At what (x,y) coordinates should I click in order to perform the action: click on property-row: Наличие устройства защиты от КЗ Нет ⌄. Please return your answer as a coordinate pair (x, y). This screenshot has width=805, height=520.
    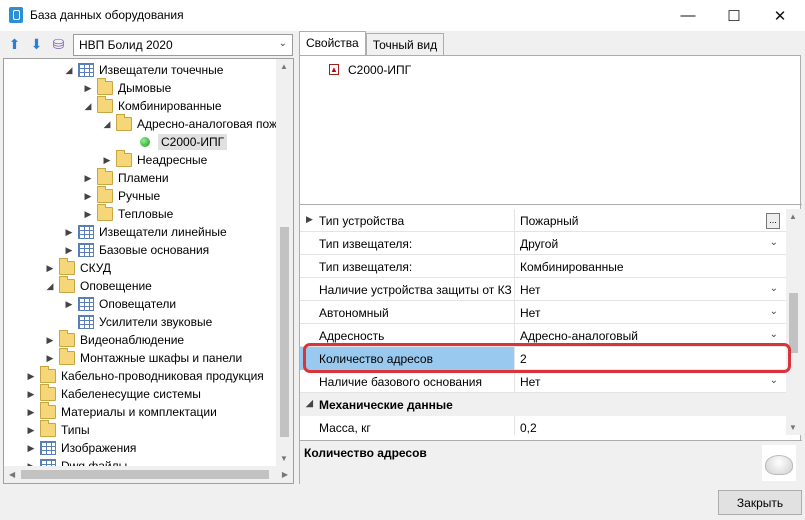
    Looking at the image, I should click on (543, 289).